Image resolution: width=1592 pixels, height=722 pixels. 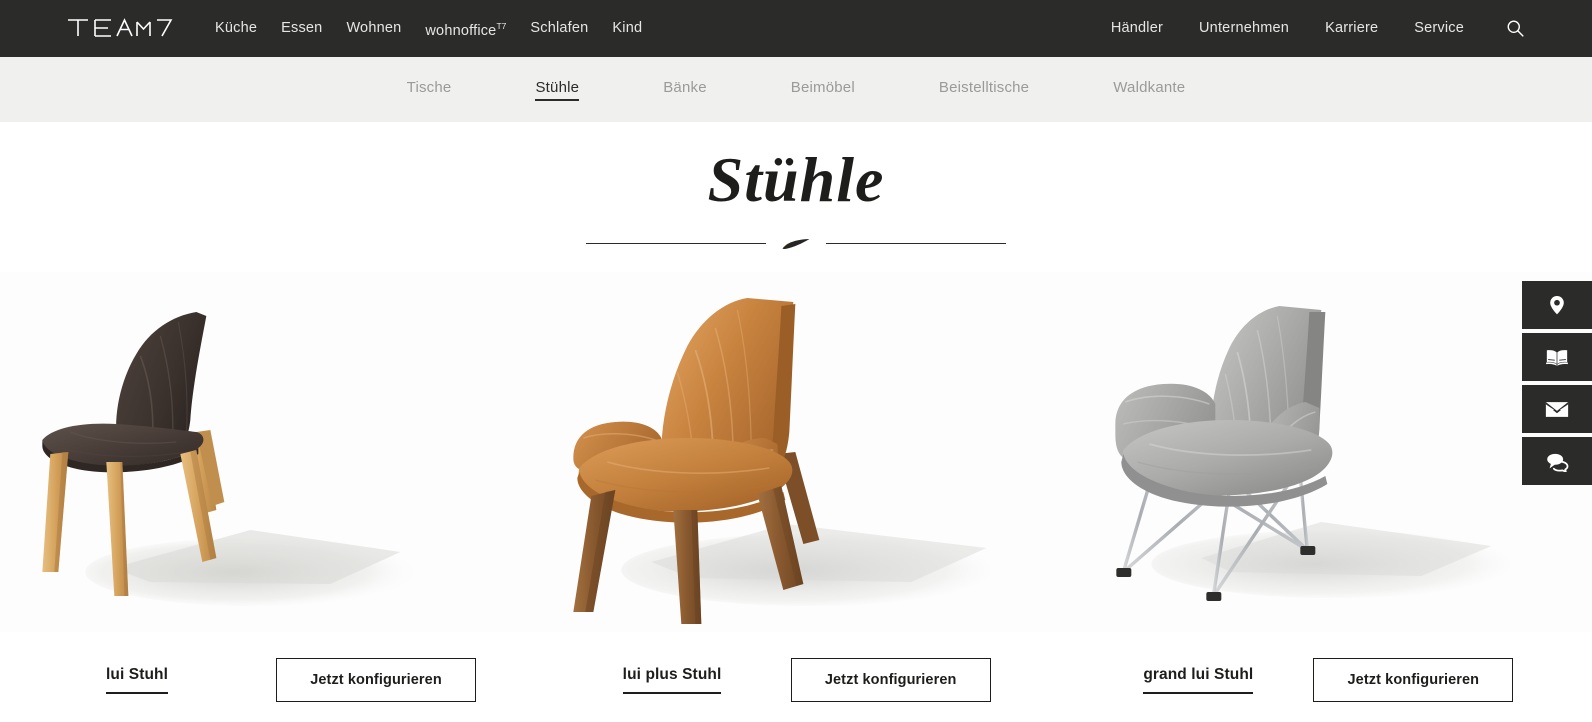 I want to click on product-name-link: lui plus Stuhl, so click(x=672, y=680).